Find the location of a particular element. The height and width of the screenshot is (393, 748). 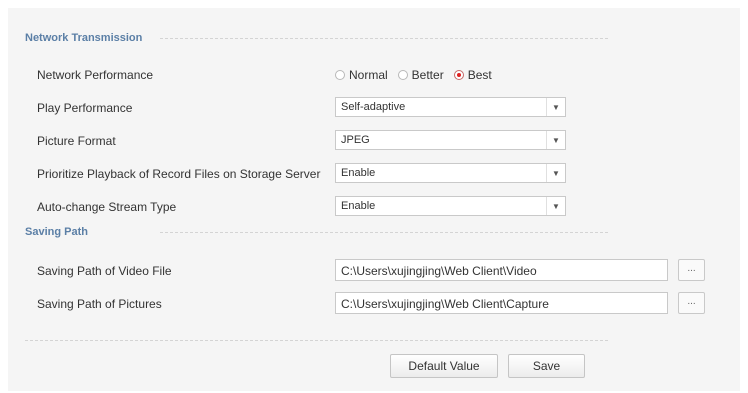

network-performance-radio-group: Normal Better Best is located at coordinates (418, 75).